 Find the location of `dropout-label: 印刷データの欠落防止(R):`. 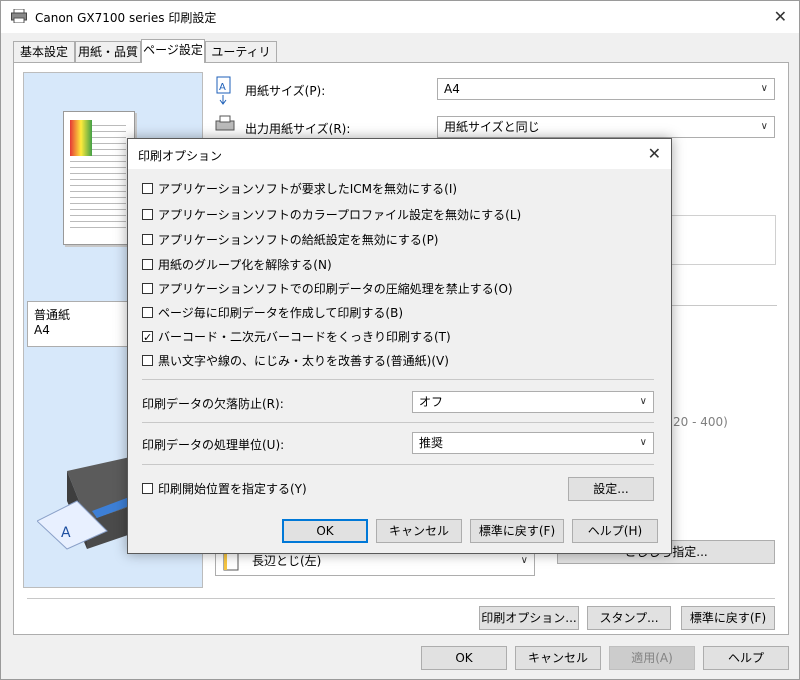

dropout-label: 印刷データの欠落防止(R): is located at coordinates (213, 404).